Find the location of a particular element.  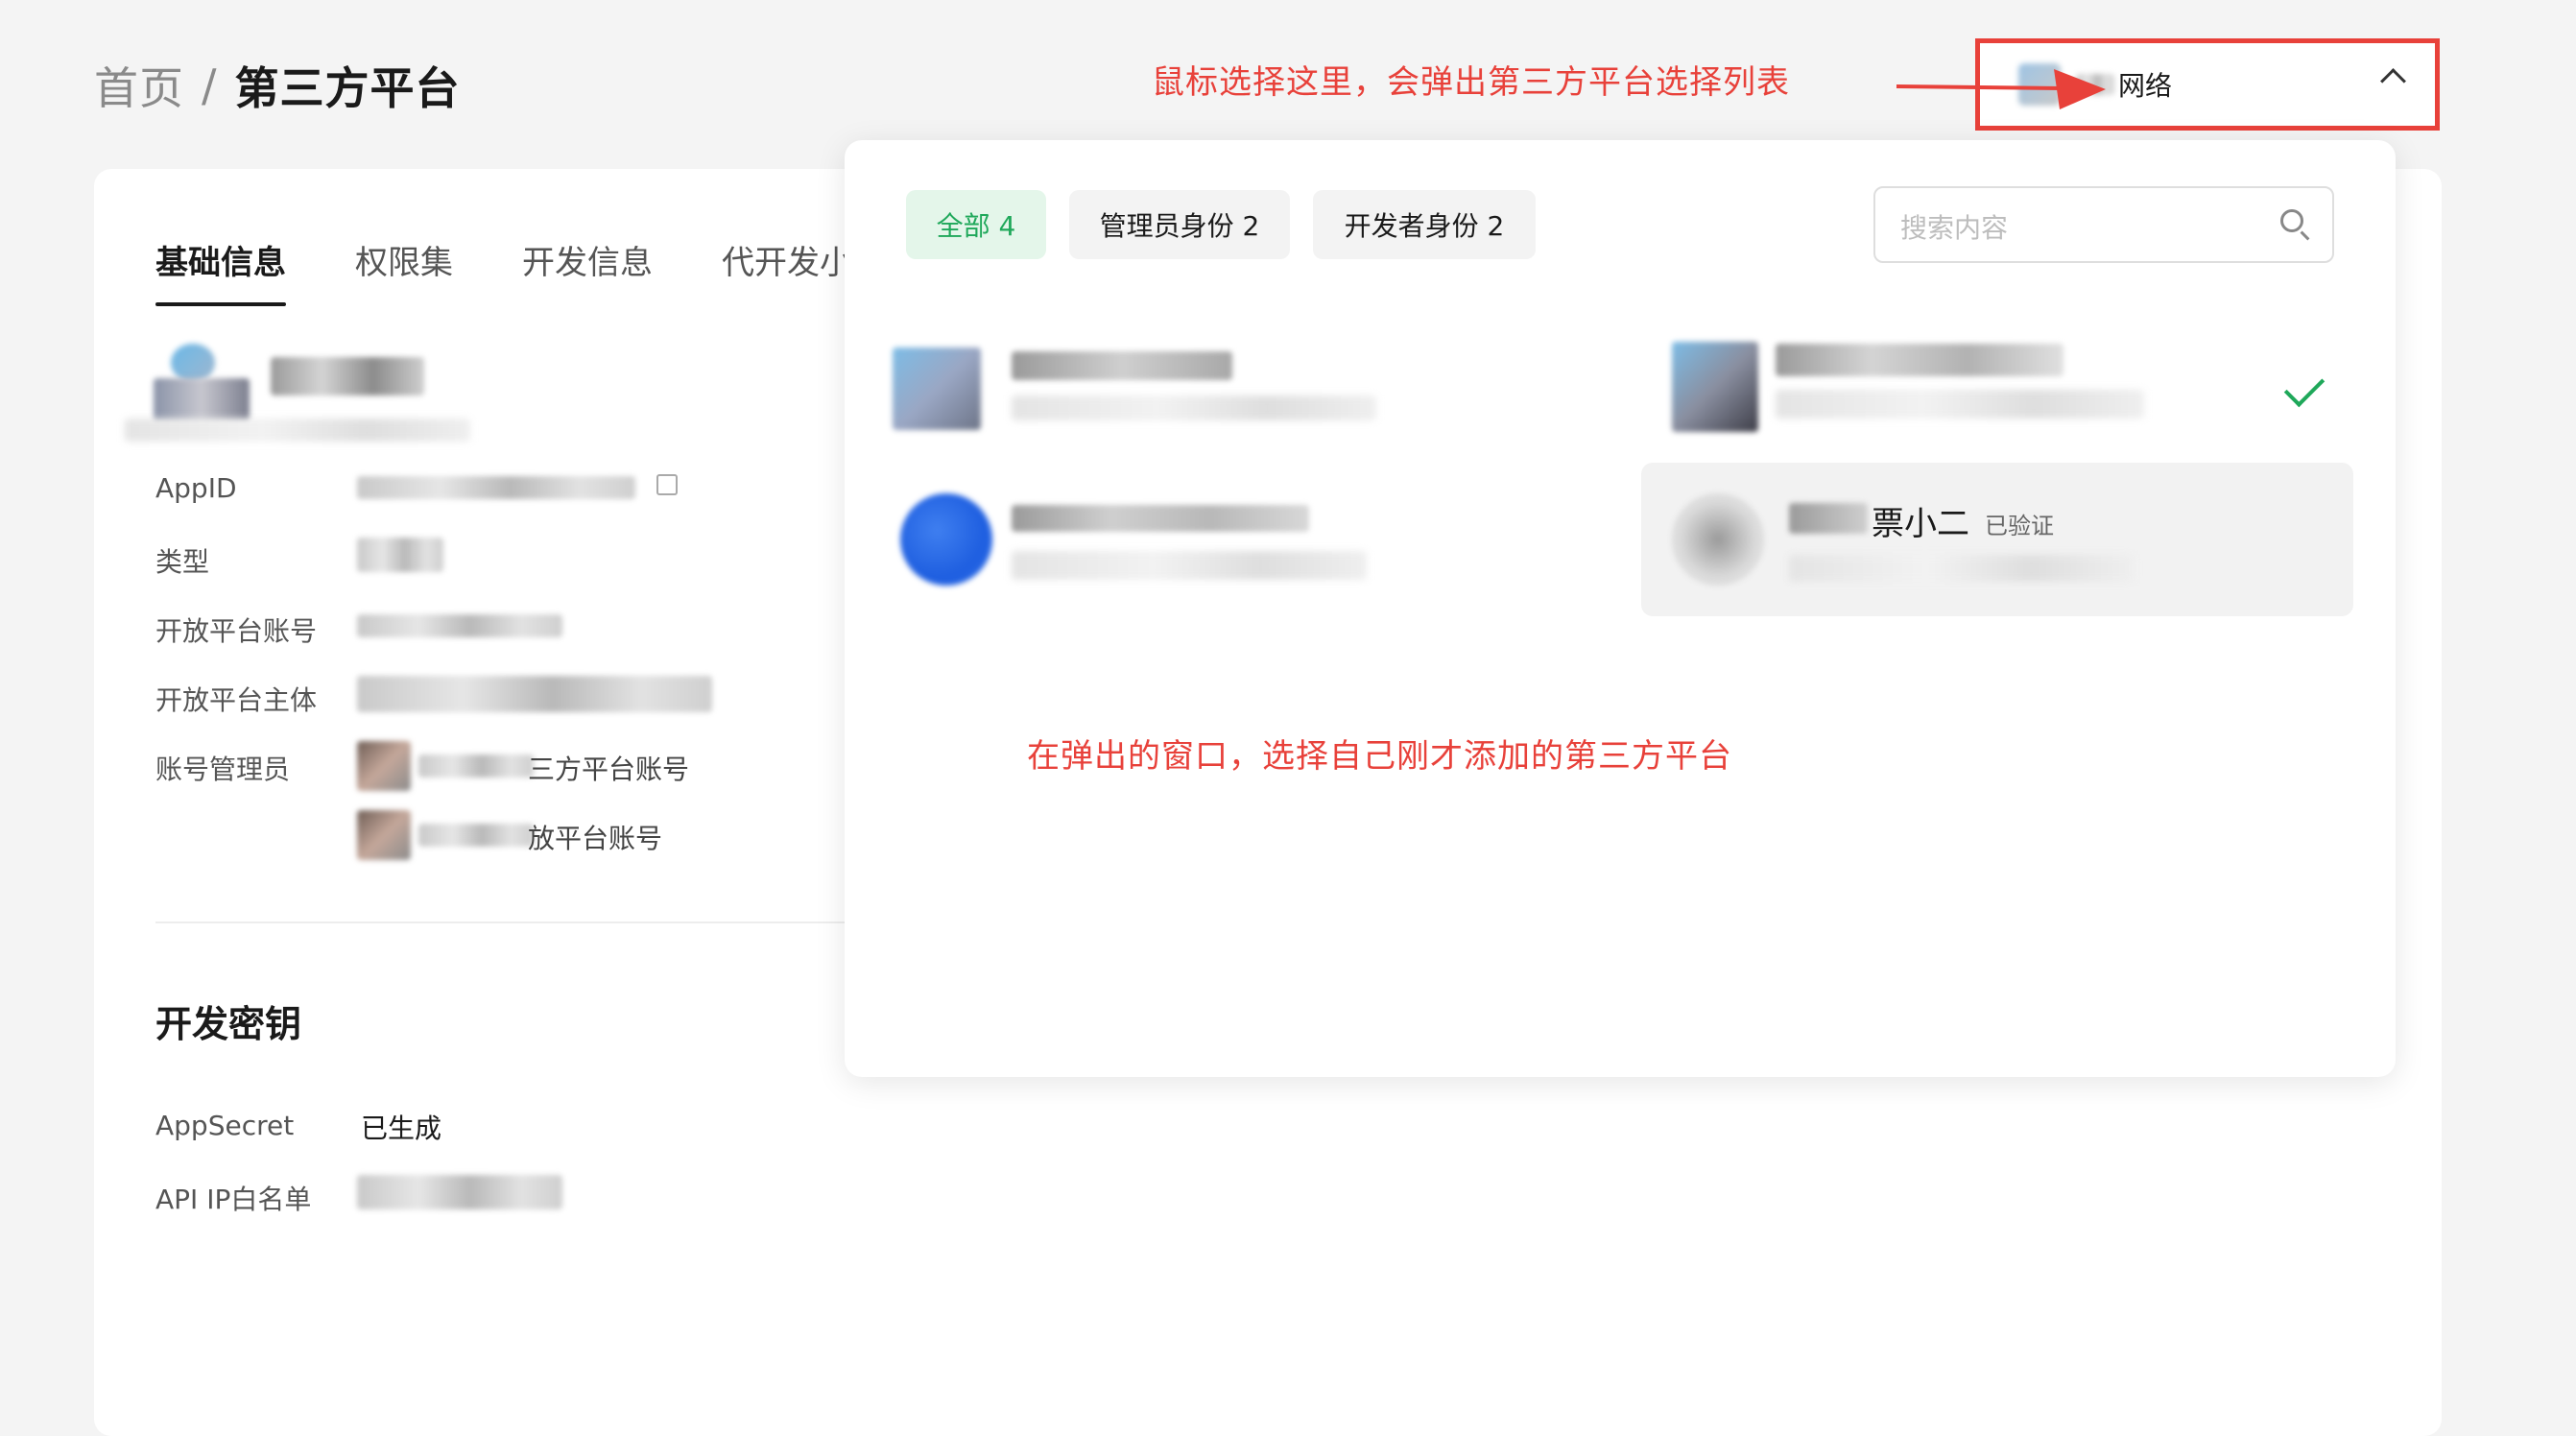

tab-permissions: 权限集 is located at coordinates (404, 271).